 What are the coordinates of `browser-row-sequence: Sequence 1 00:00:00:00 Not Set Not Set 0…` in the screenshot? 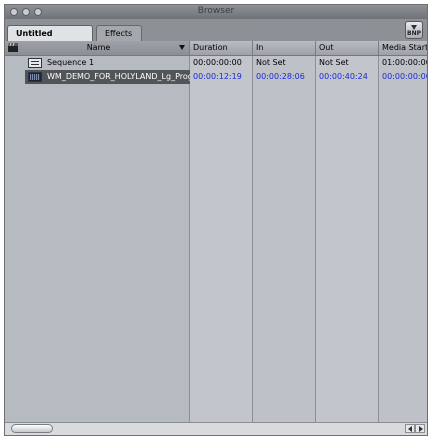 It's located at (216, 63).